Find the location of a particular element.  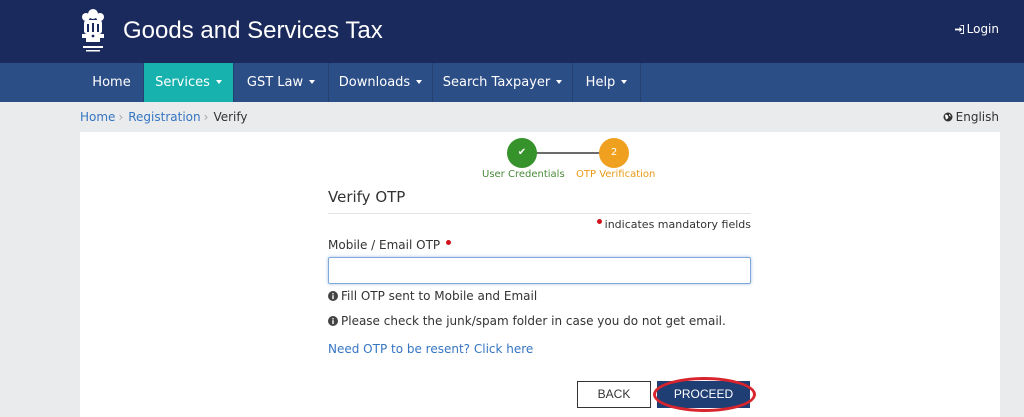

login-icon is located at coordinates (959, 29).